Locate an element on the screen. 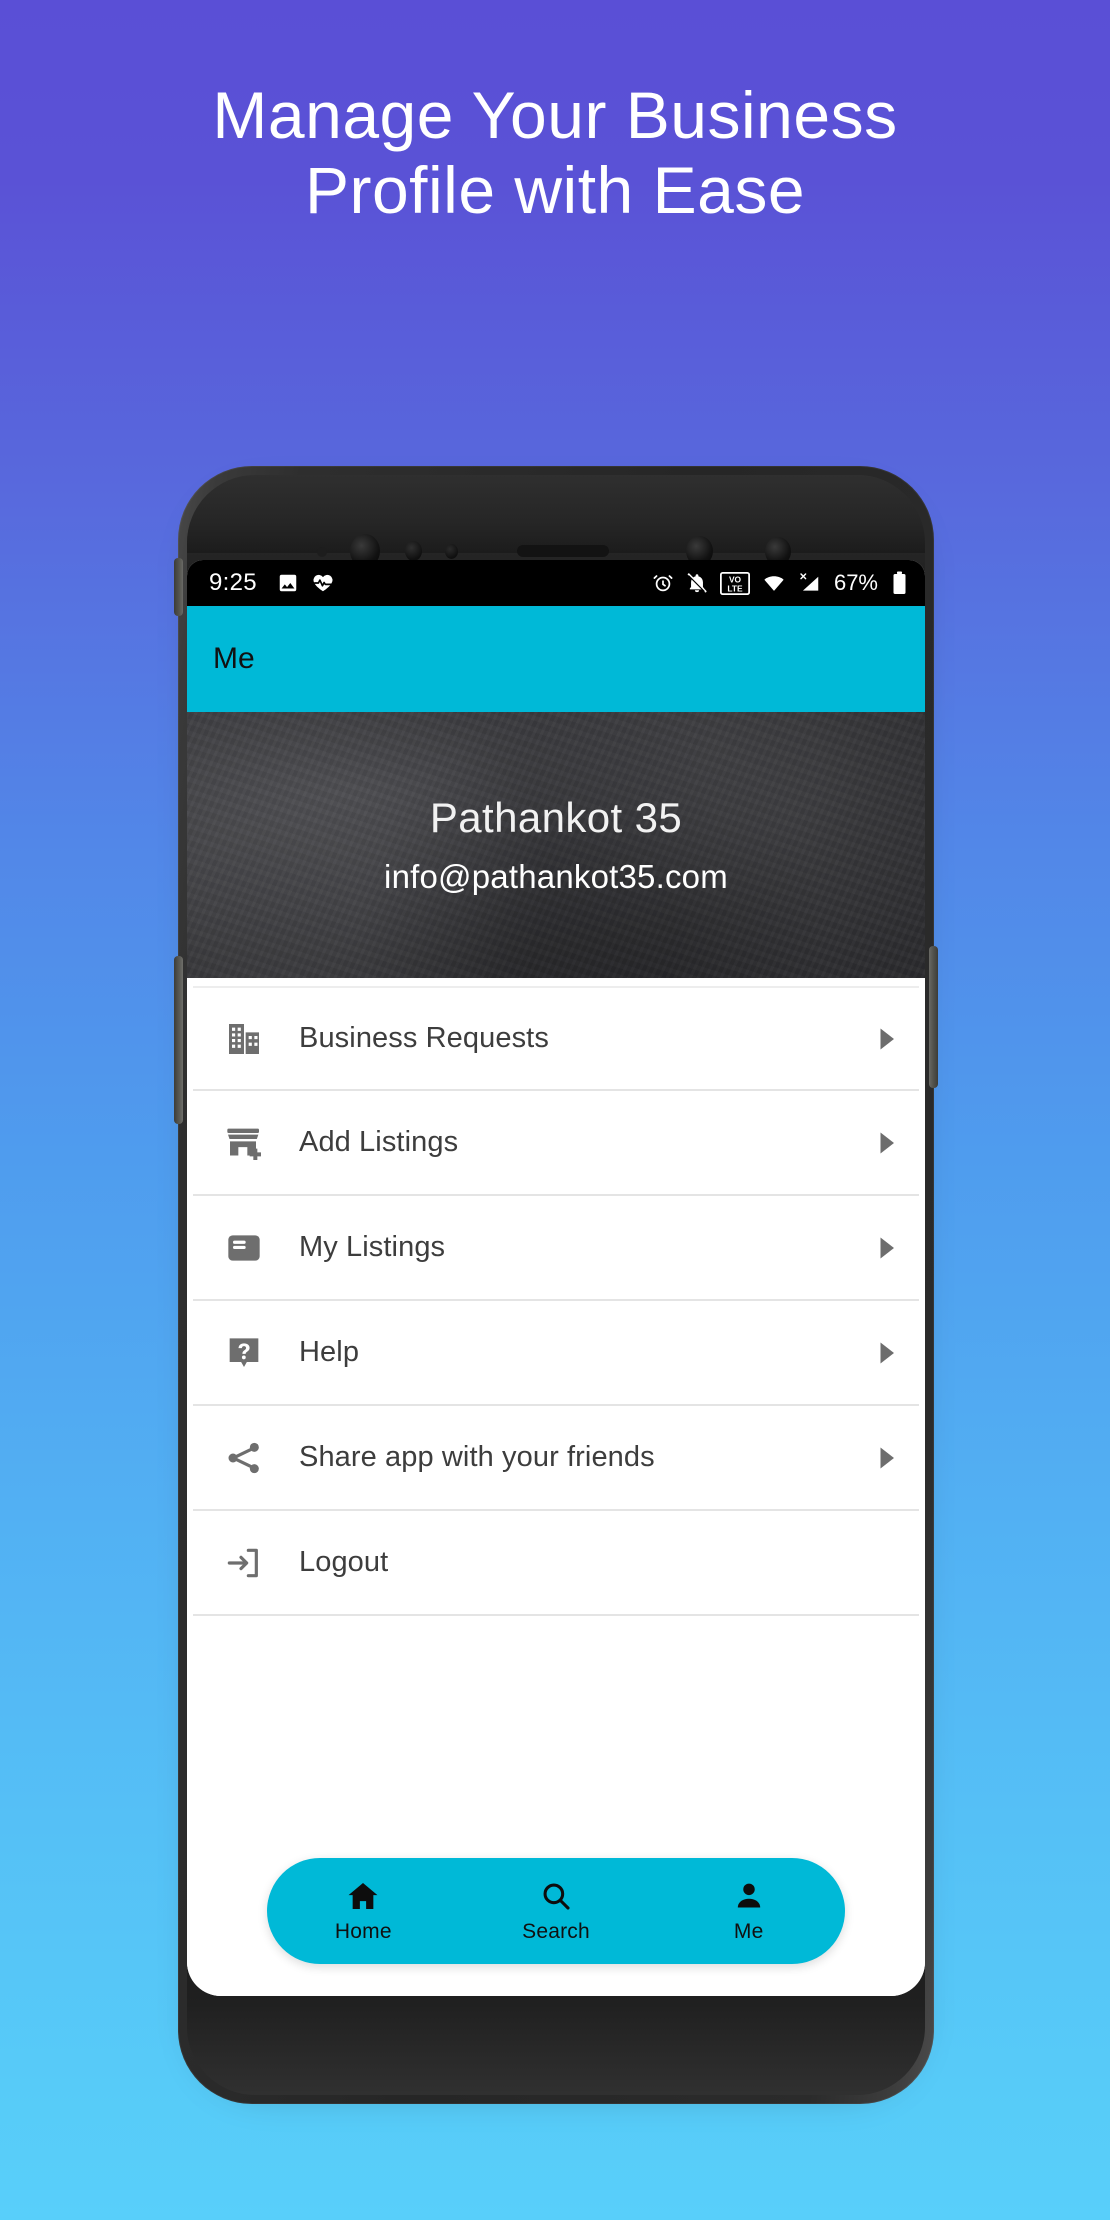  proximity-sensor-icon is located at coordinates (413, 551).